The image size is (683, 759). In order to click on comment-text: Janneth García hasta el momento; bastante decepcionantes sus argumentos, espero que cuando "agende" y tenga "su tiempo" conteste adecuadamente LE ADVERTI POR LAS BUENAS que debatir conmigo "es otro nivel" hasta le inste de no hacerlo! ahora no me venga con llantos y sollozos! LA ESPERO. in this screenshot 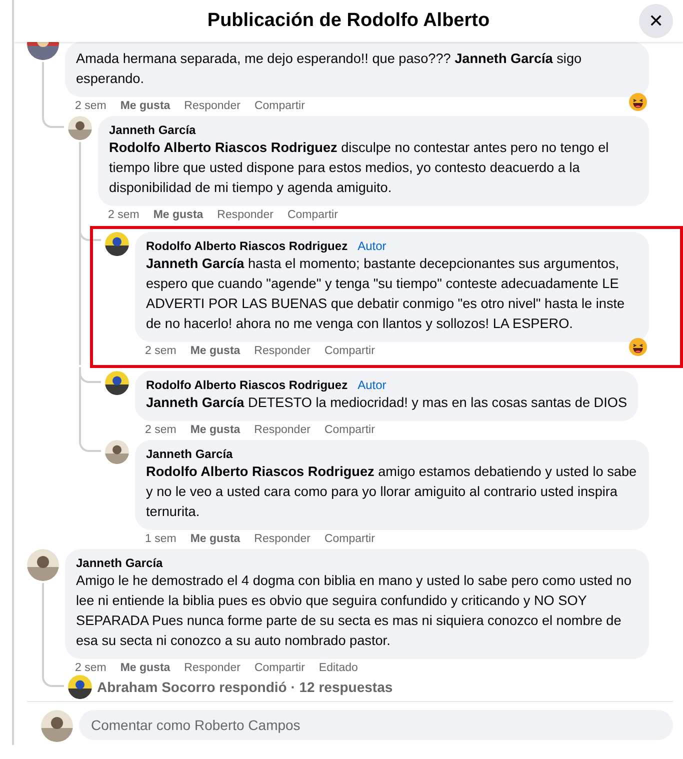, I will do `click(386, 294)`.